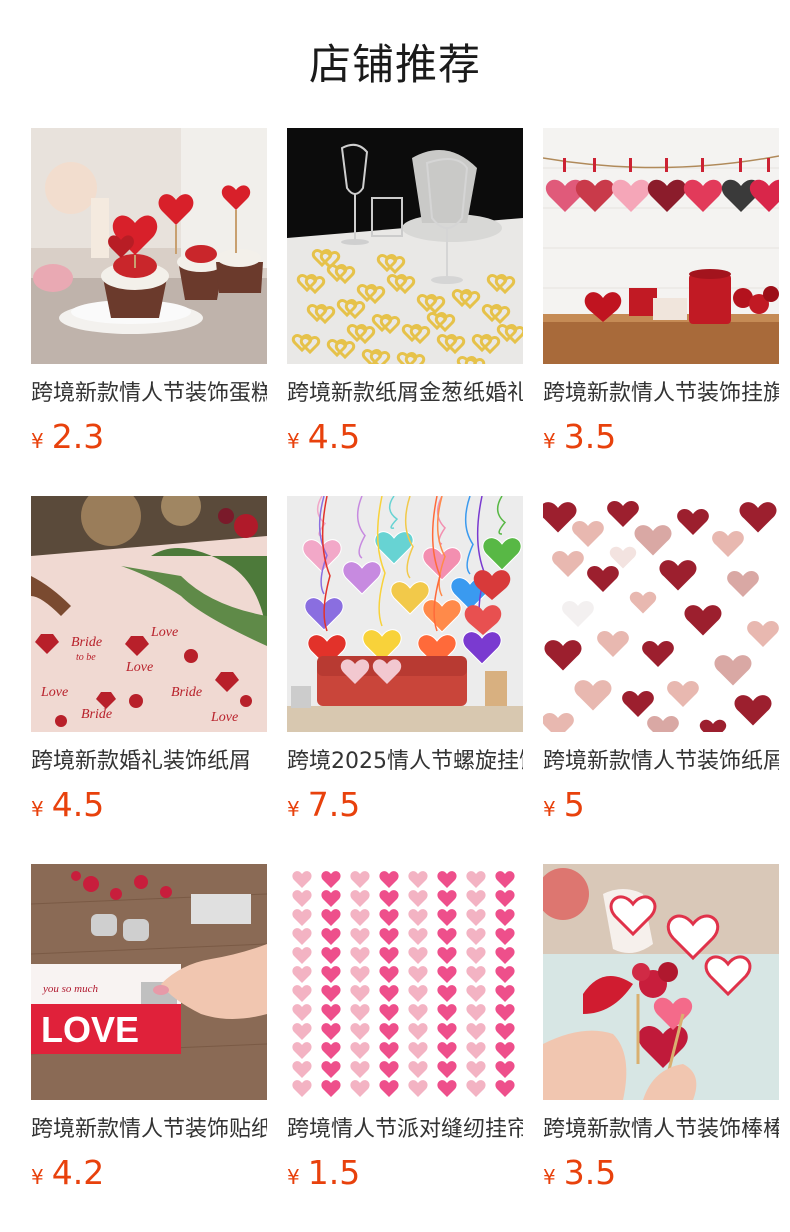  Describe the element at coordinates (405, 808) in the screenshot. I see `product-price: ¥7.5` at that location.